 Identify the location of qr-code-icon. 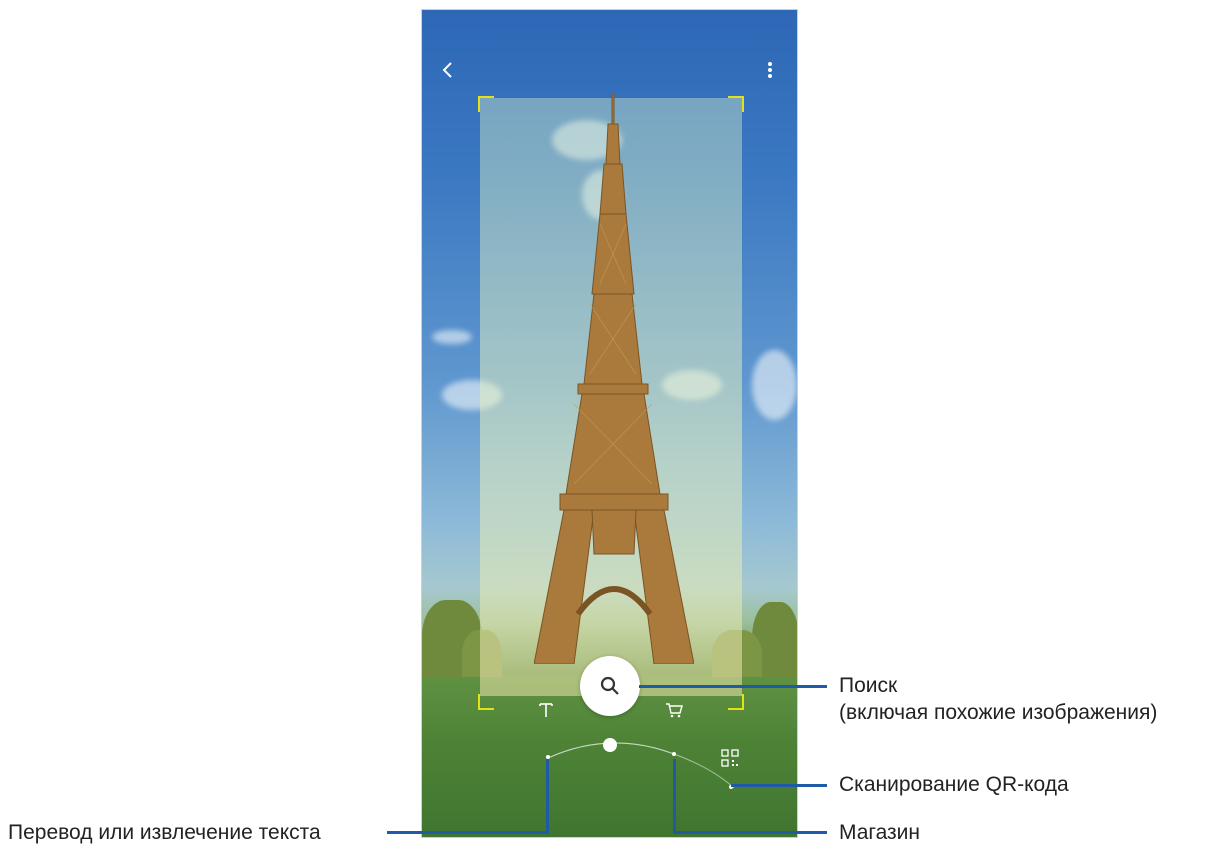
(730, 758).